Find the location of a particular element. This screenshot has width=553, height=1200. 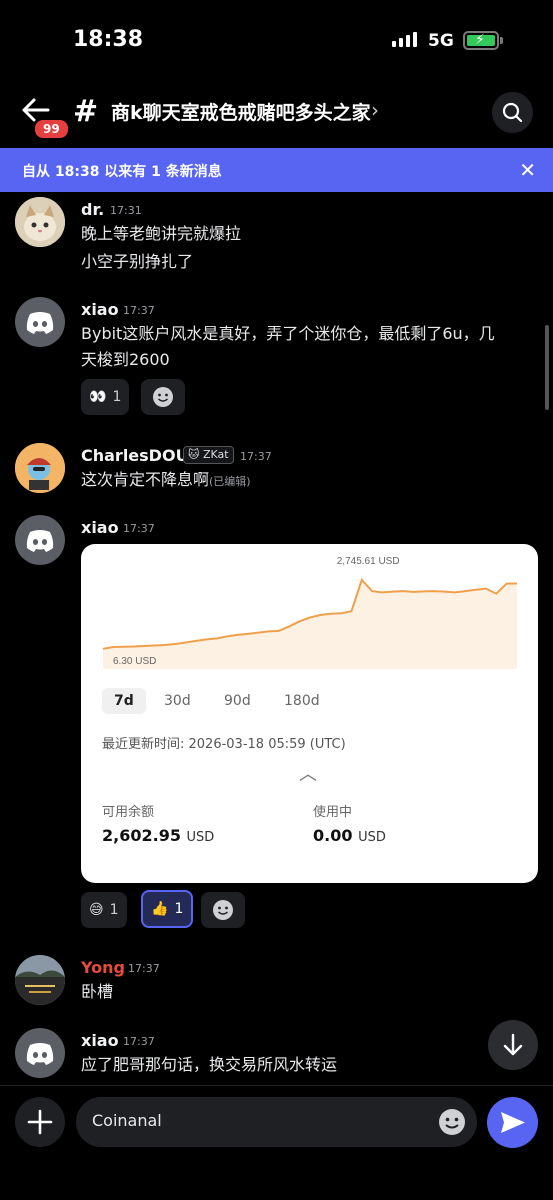

in-use-label: 使用中 is located at coordinates (333, 812).